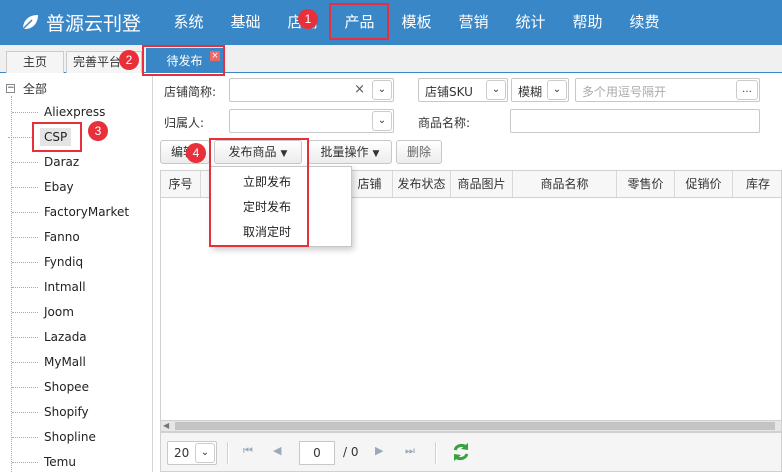 This screenshot has height=472, width=782. Describe the element at coordinates (379, 450) in the screenshot. I see `next-page-icon: ▶` at that location.